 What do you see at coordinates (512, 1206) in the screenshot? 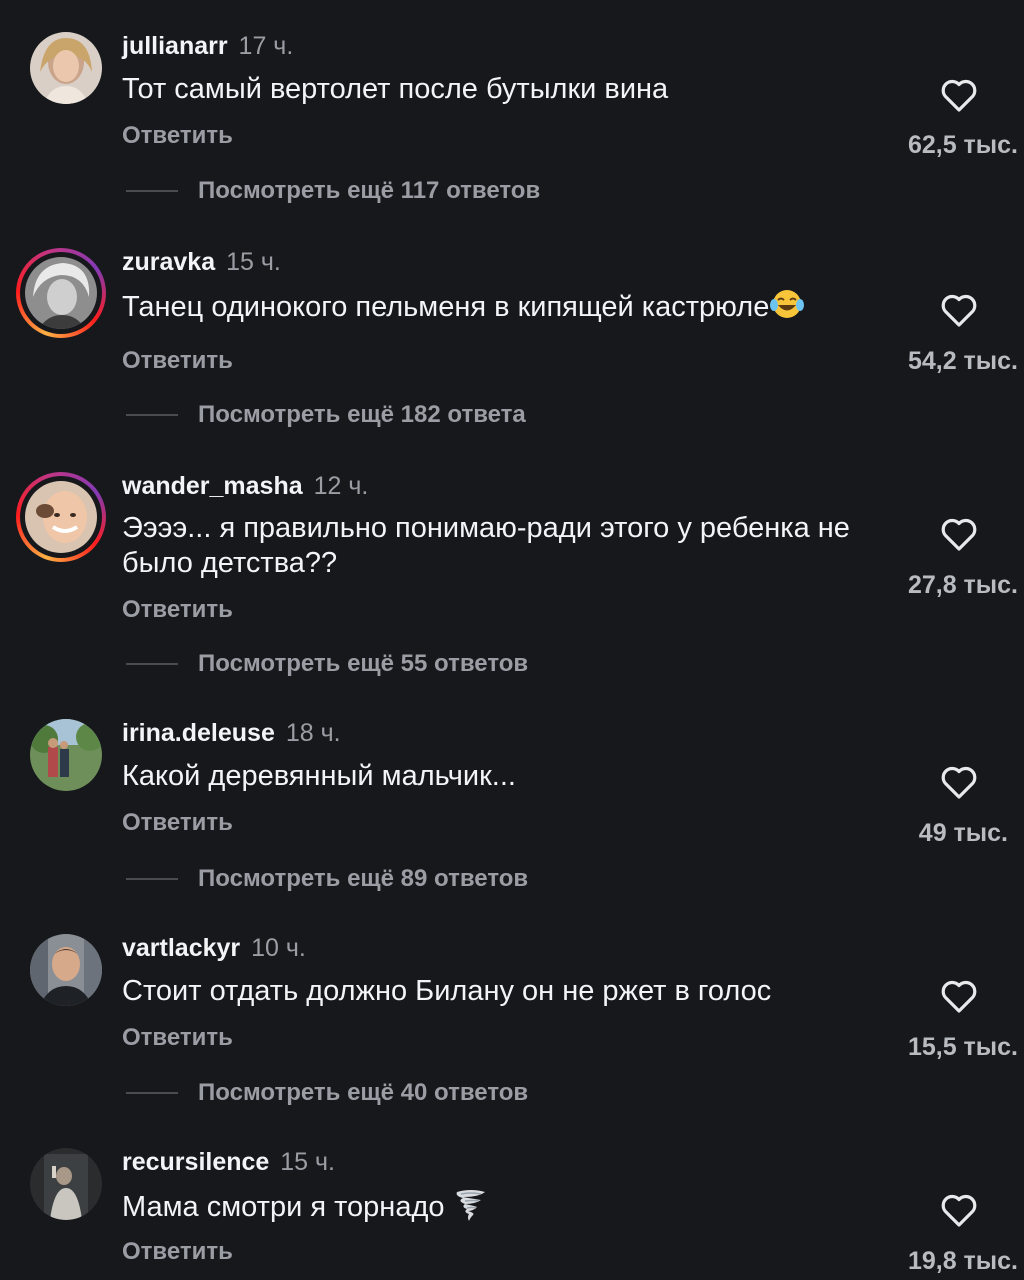
I see `comment-text: Мама смотри я торнадо` at bounding box center [512, 1206].